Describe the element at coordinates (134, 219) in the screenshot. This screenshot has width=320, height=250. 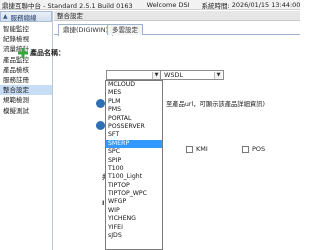
I see `dropdown-option: YICHENG` at that location.